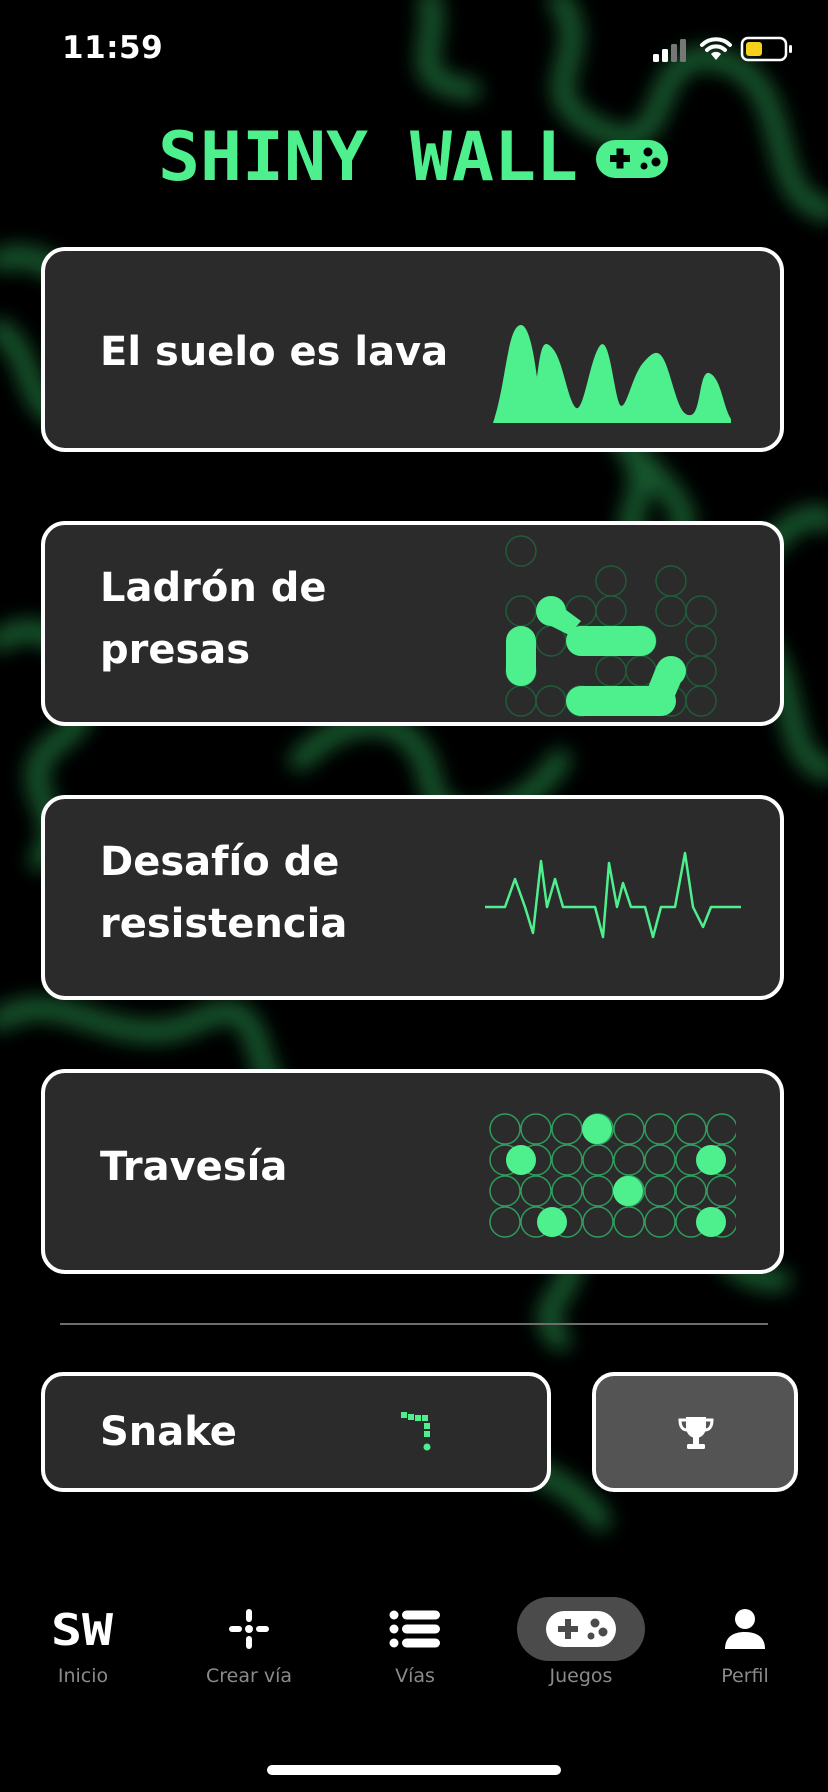  I want to click on nav-label: Juegos, so click(581, 1676).